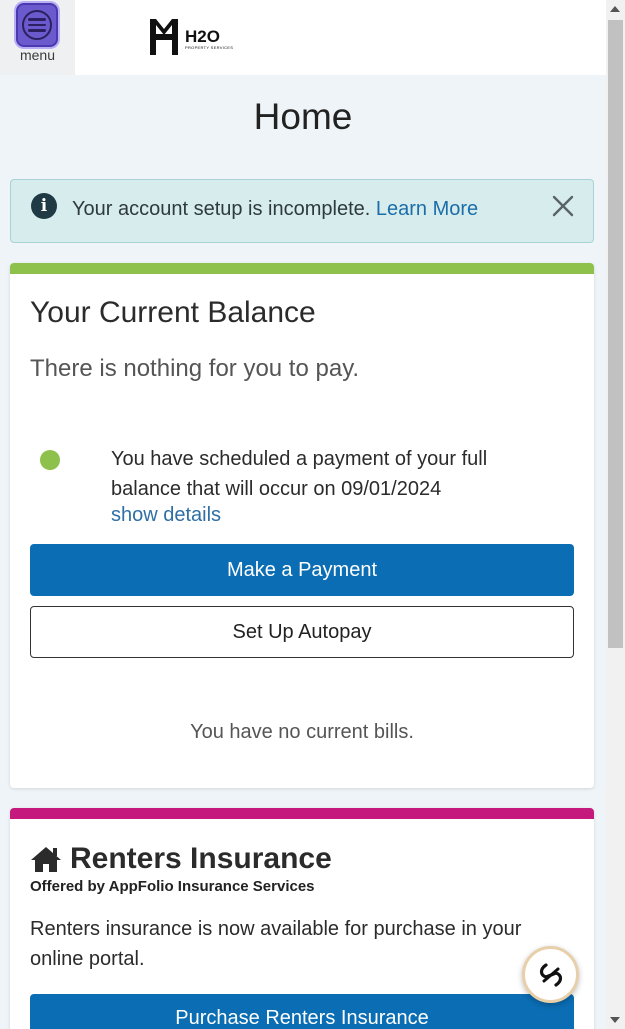 Image resolution: width=625 pixels, height=1029 pixels. I want to click on insurance-card-stripe, so click(302, 813).